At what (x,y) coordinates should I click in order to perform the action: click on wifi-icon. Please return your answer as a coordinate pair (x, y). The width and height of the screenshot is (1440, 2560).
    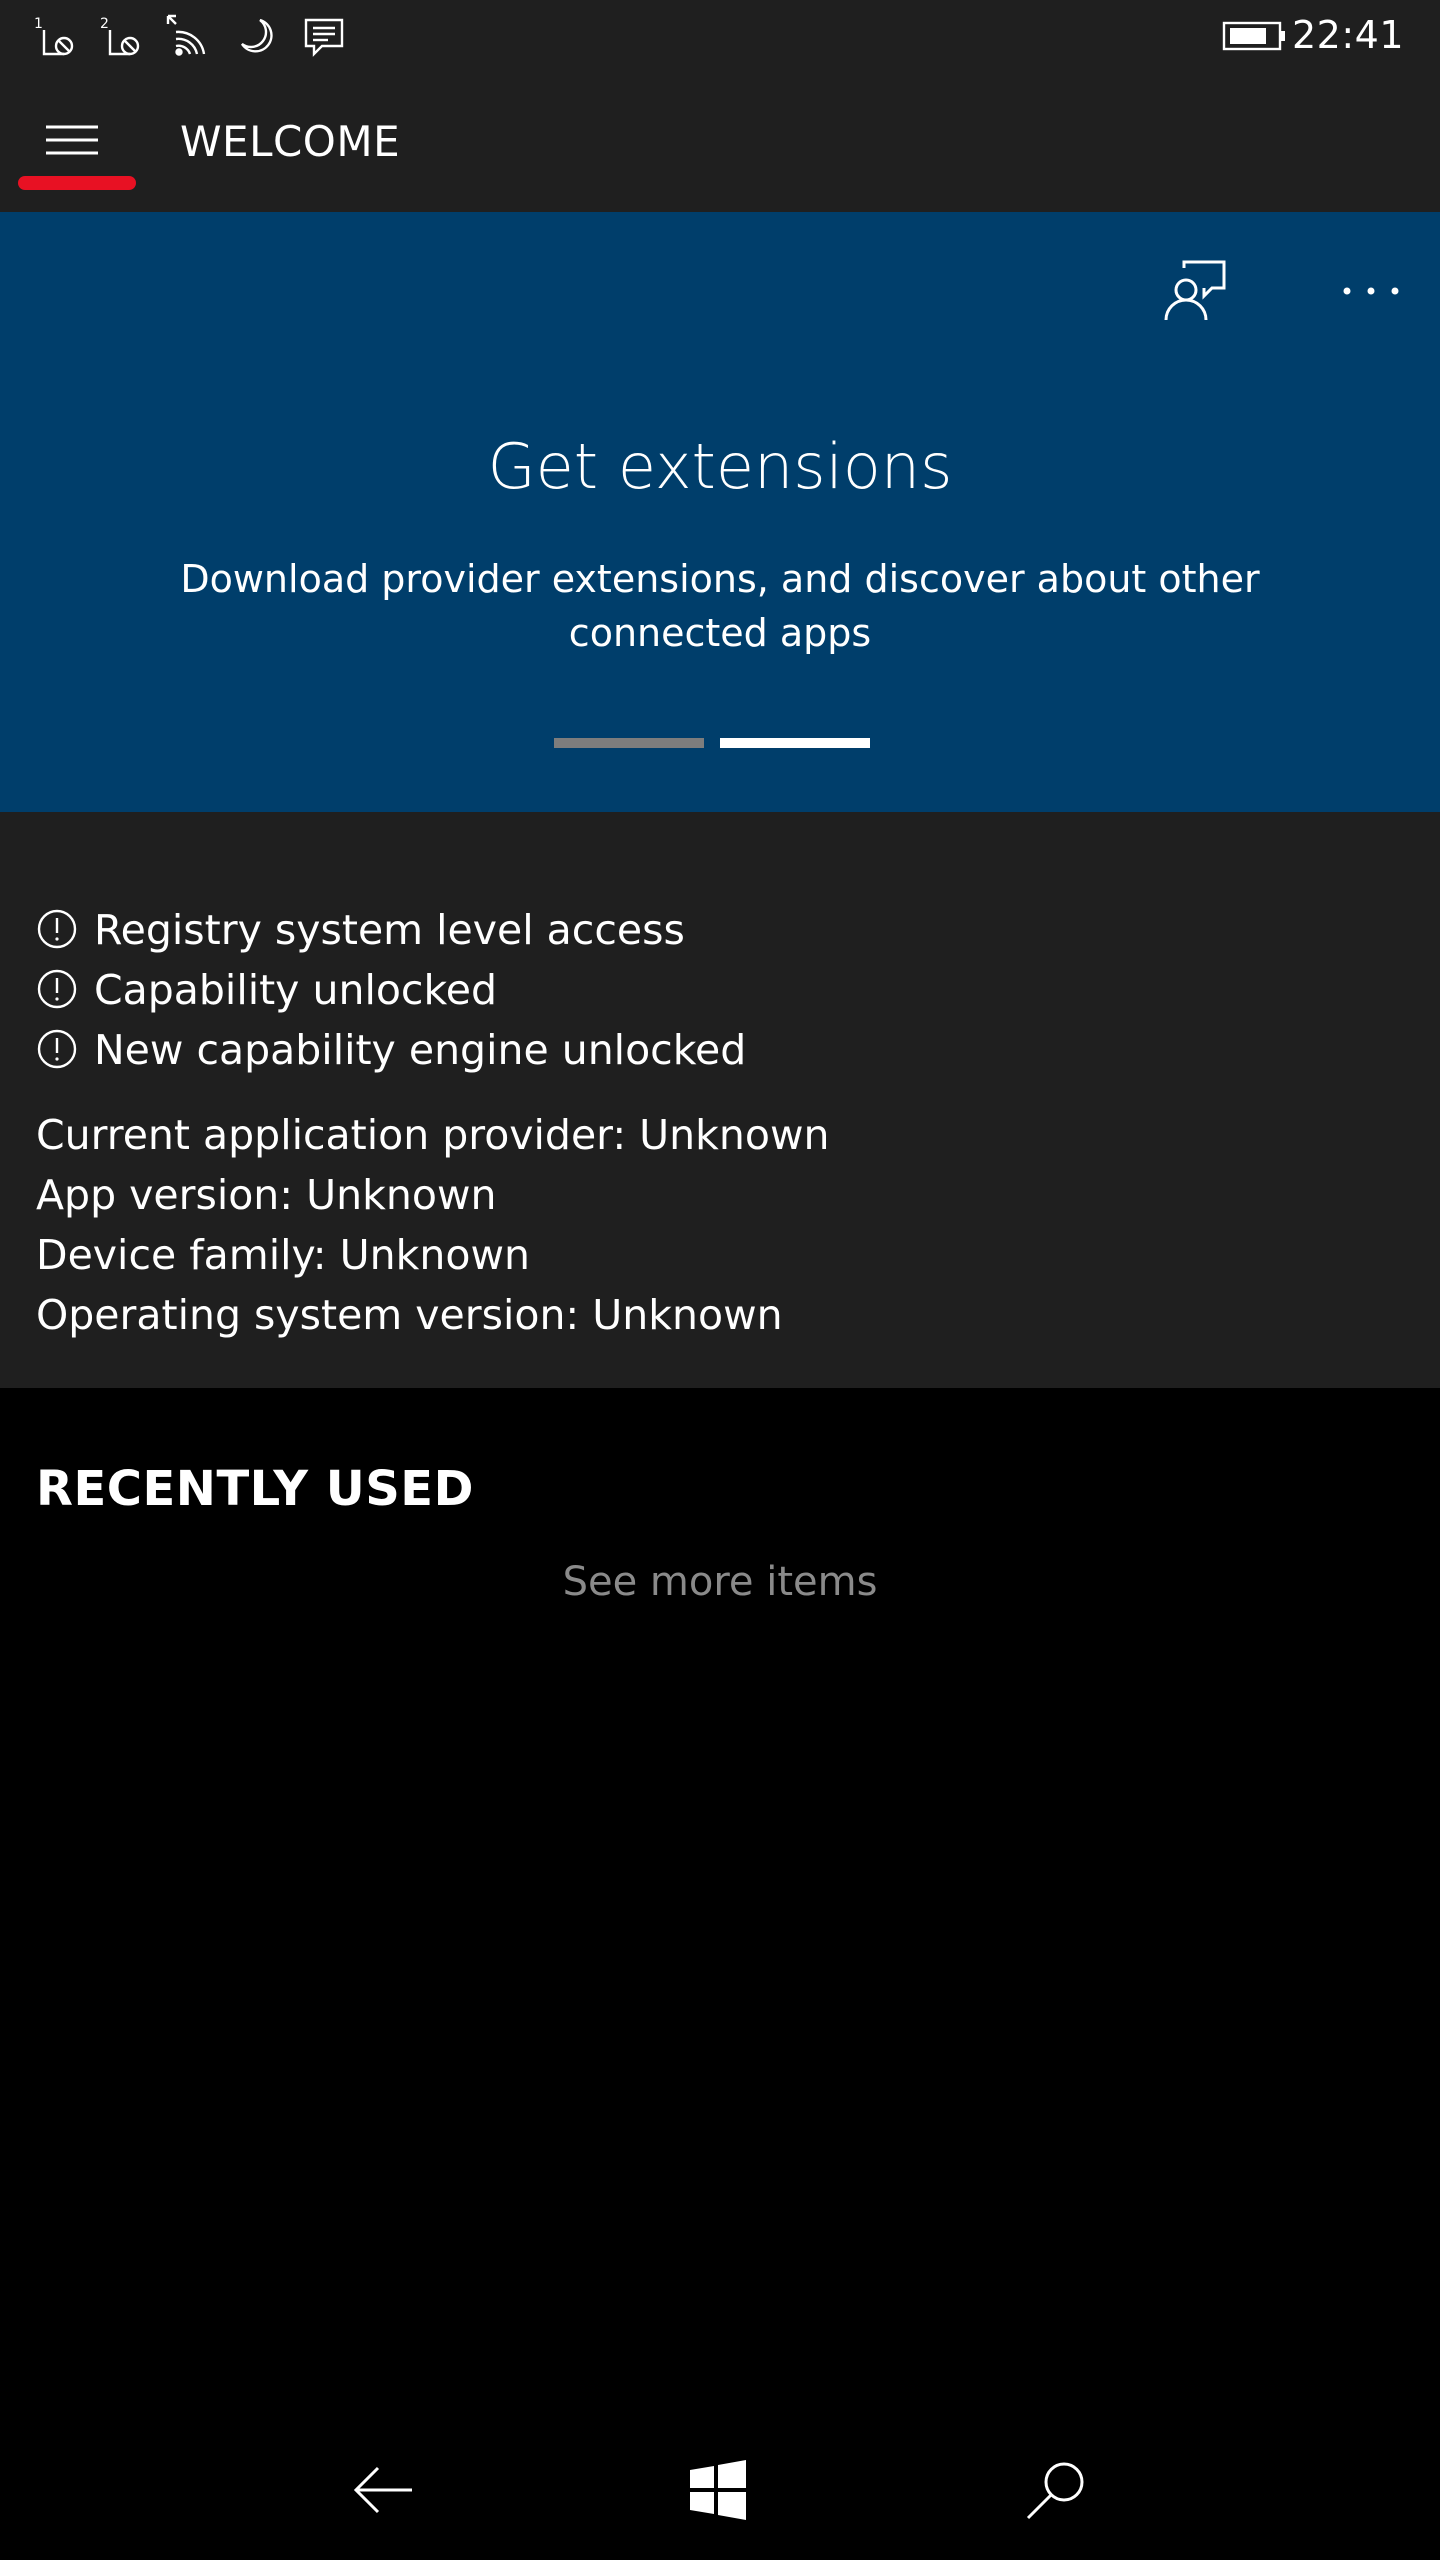
    Looking at the image, I should click on (188, 36).